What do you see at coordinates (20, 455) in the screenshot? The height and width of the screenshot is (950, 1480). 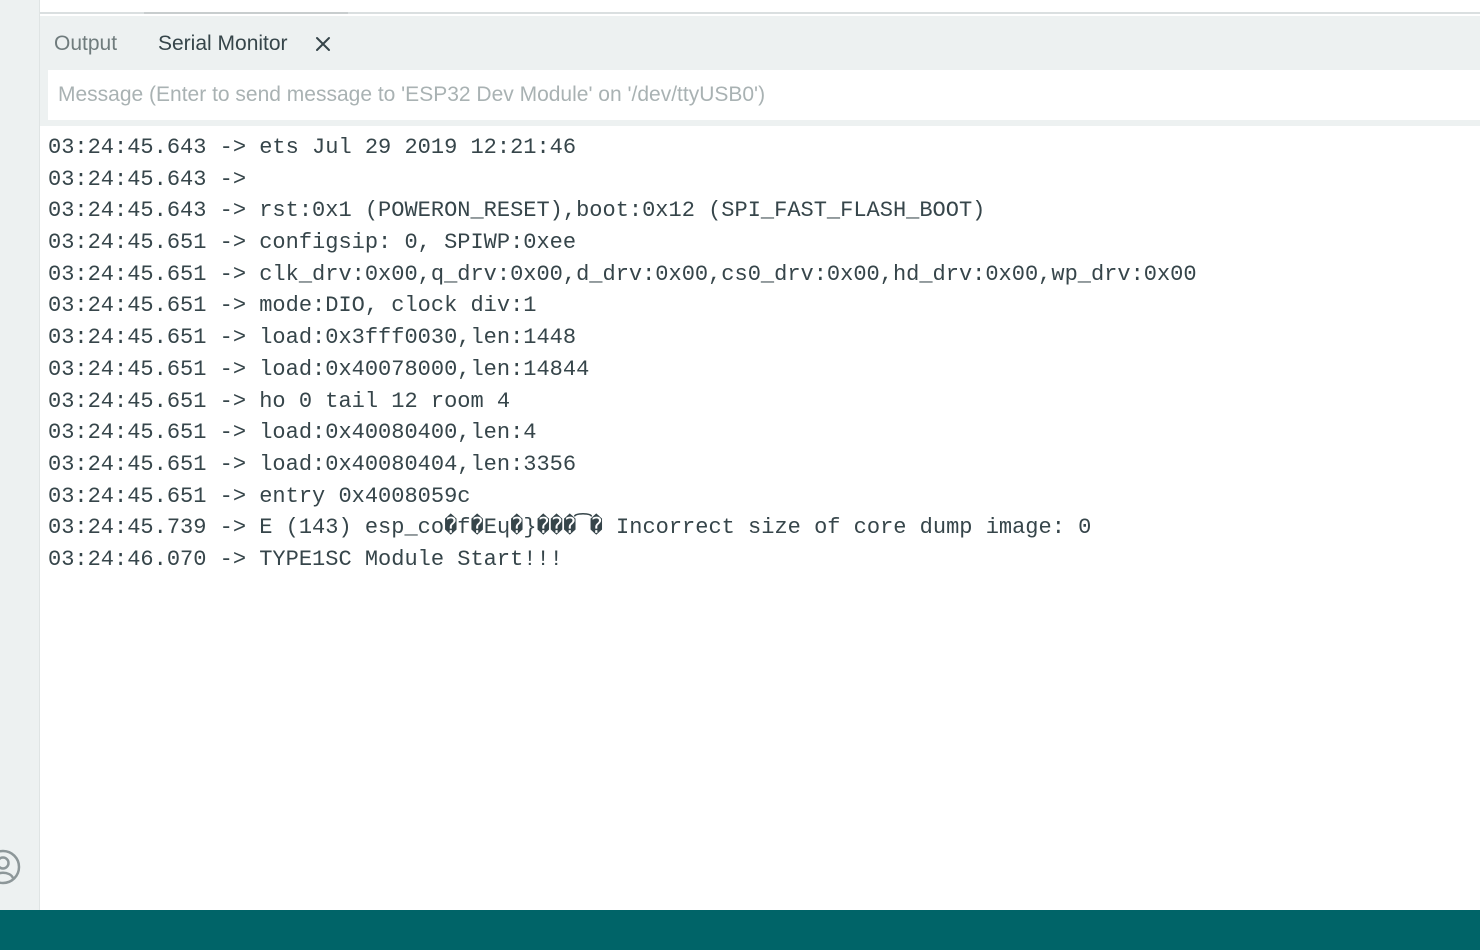 I see `activity-bar` at bounding box center [20, 455].